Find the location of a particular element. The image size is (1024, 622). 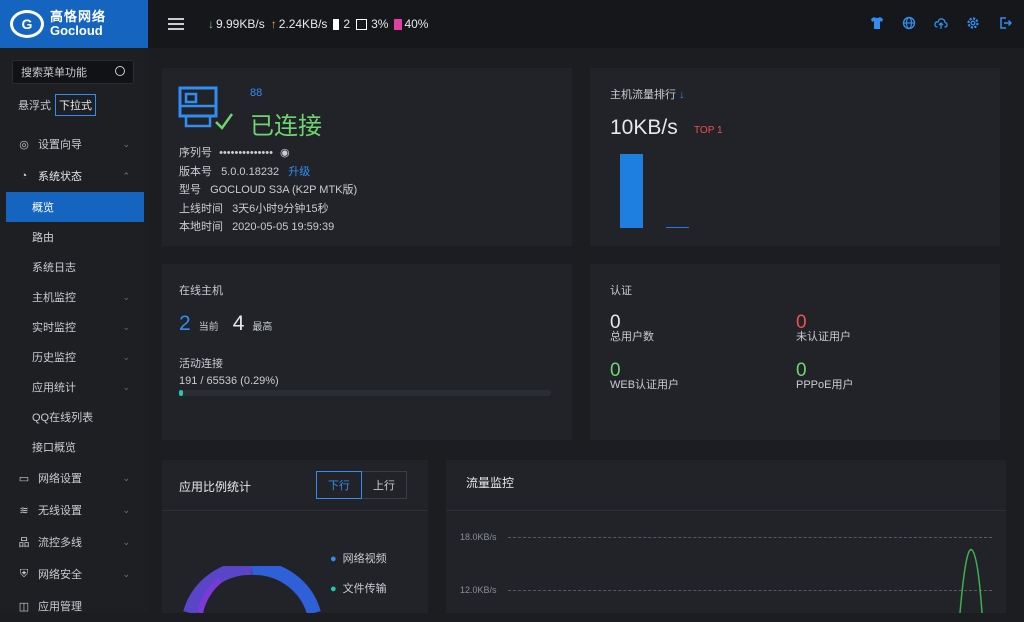

traffic-monitor-card: 流量监控 18.0KB/s 12.0KB/s is located at coordinates (726, 536).